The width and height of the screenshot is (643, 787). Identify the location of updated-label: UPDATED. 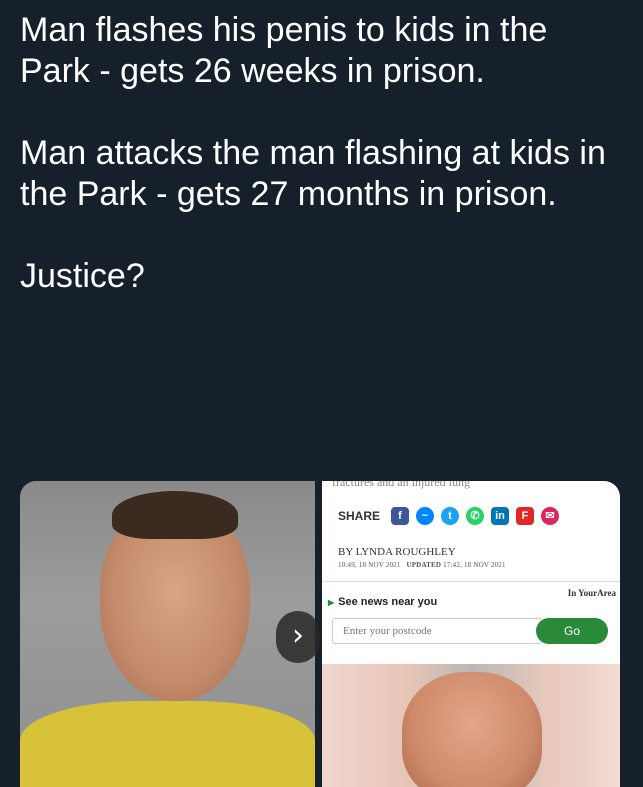
(424, 565).